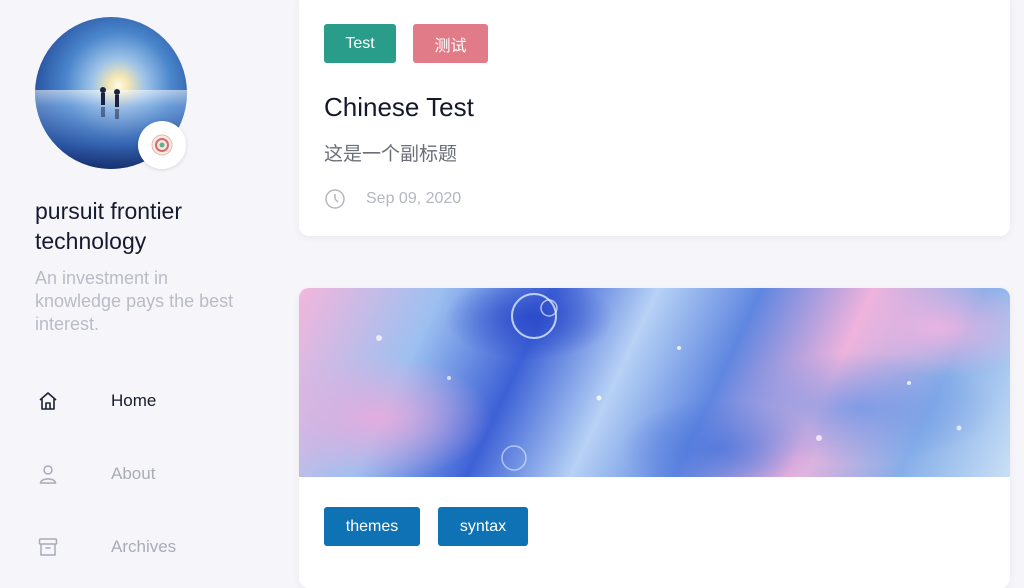 This screenshot has height=588, width=1024. I want to click on people-silhouette-icon, so click(110, 103).